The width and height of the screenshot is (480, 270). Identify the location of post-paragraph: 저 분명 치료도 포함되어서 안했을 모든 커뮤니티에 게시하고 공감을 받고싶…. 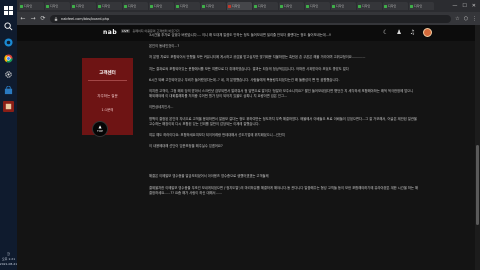
(257, 57).